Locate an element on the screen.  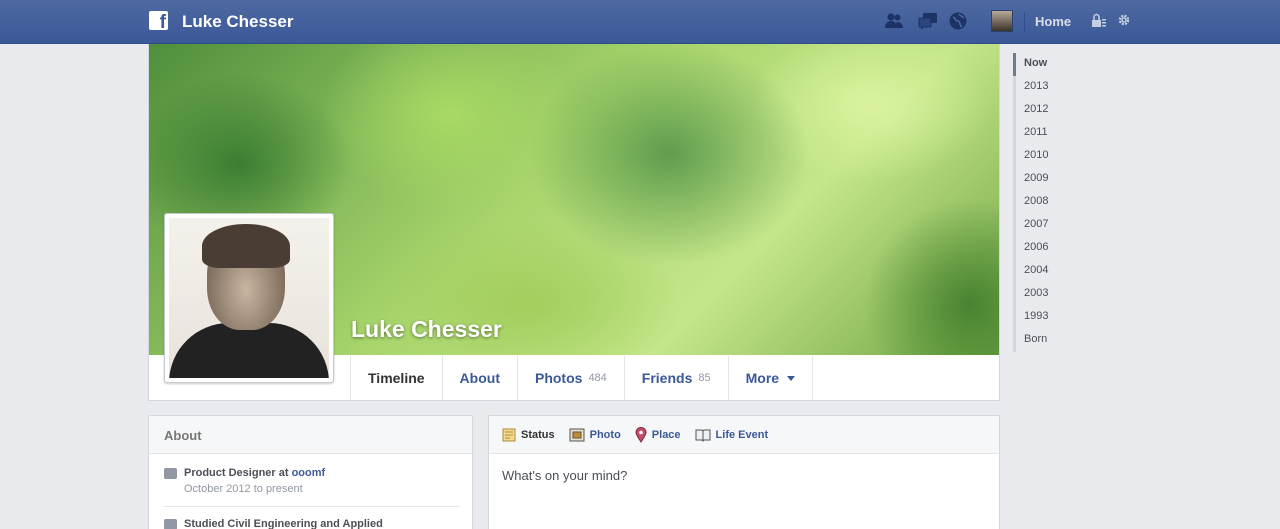
place-pin-icon is located at coordinates (641, 434).